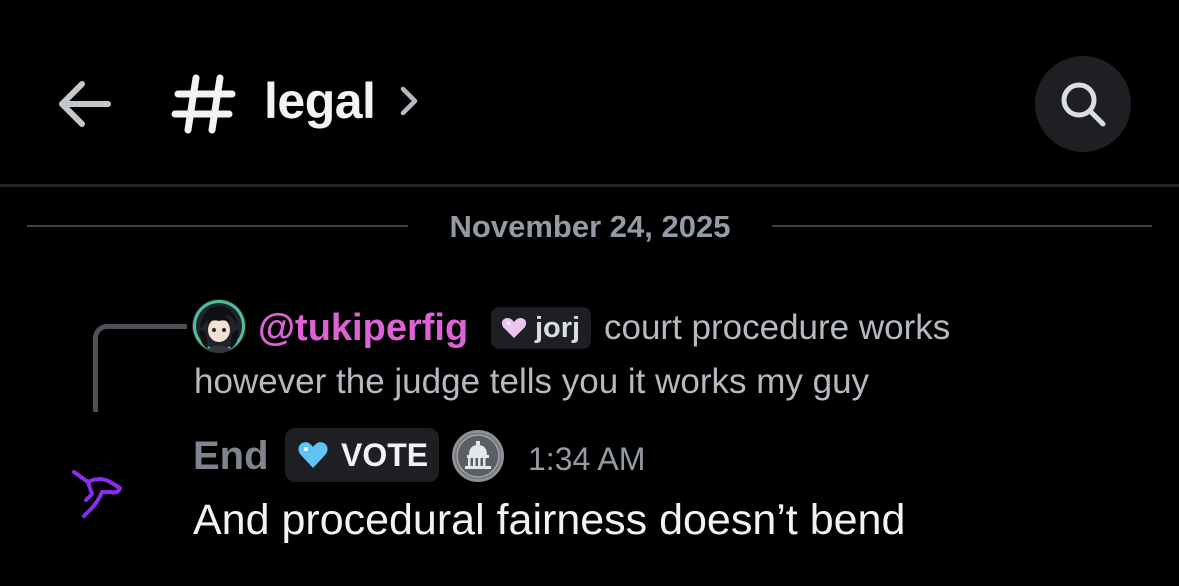 This screenshot has width=1179, height=586. I want to click on blue-heart-icon, so click(313, 455).